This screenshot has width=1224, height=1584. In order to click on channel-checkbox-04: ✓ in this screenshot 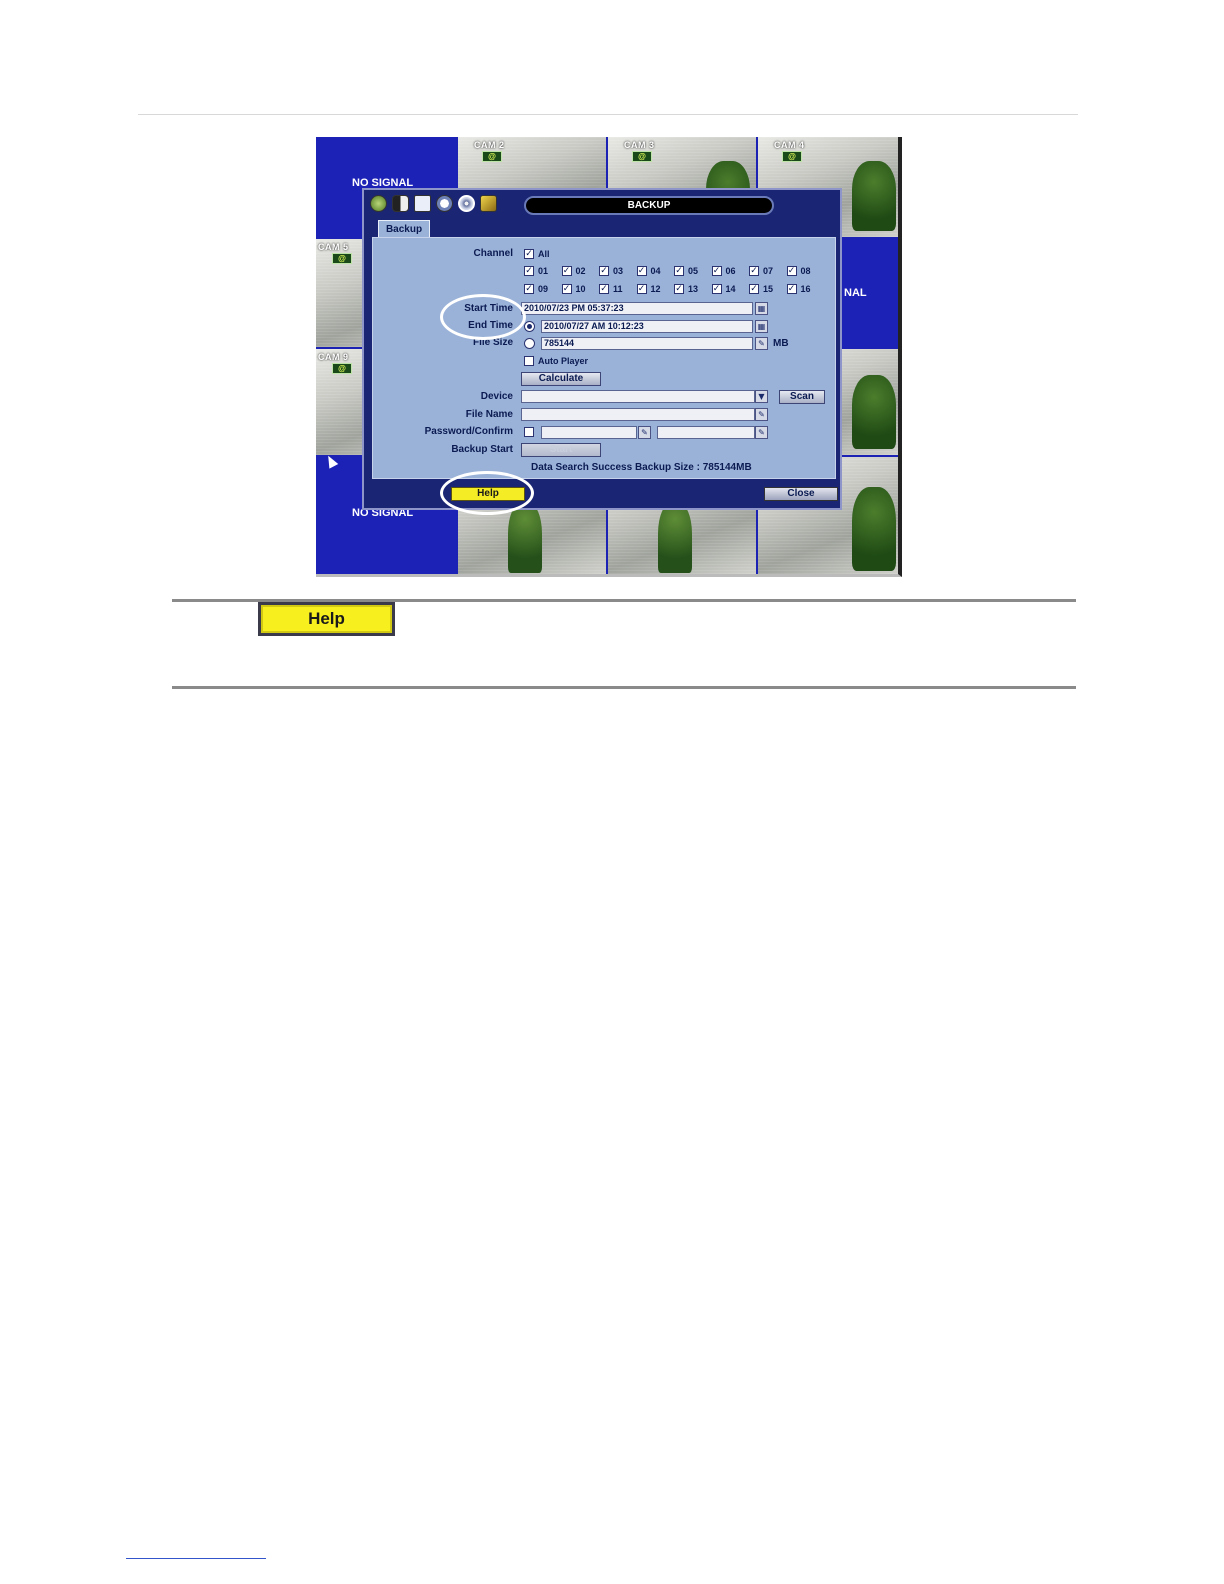, I will do `click(641, 271)`.